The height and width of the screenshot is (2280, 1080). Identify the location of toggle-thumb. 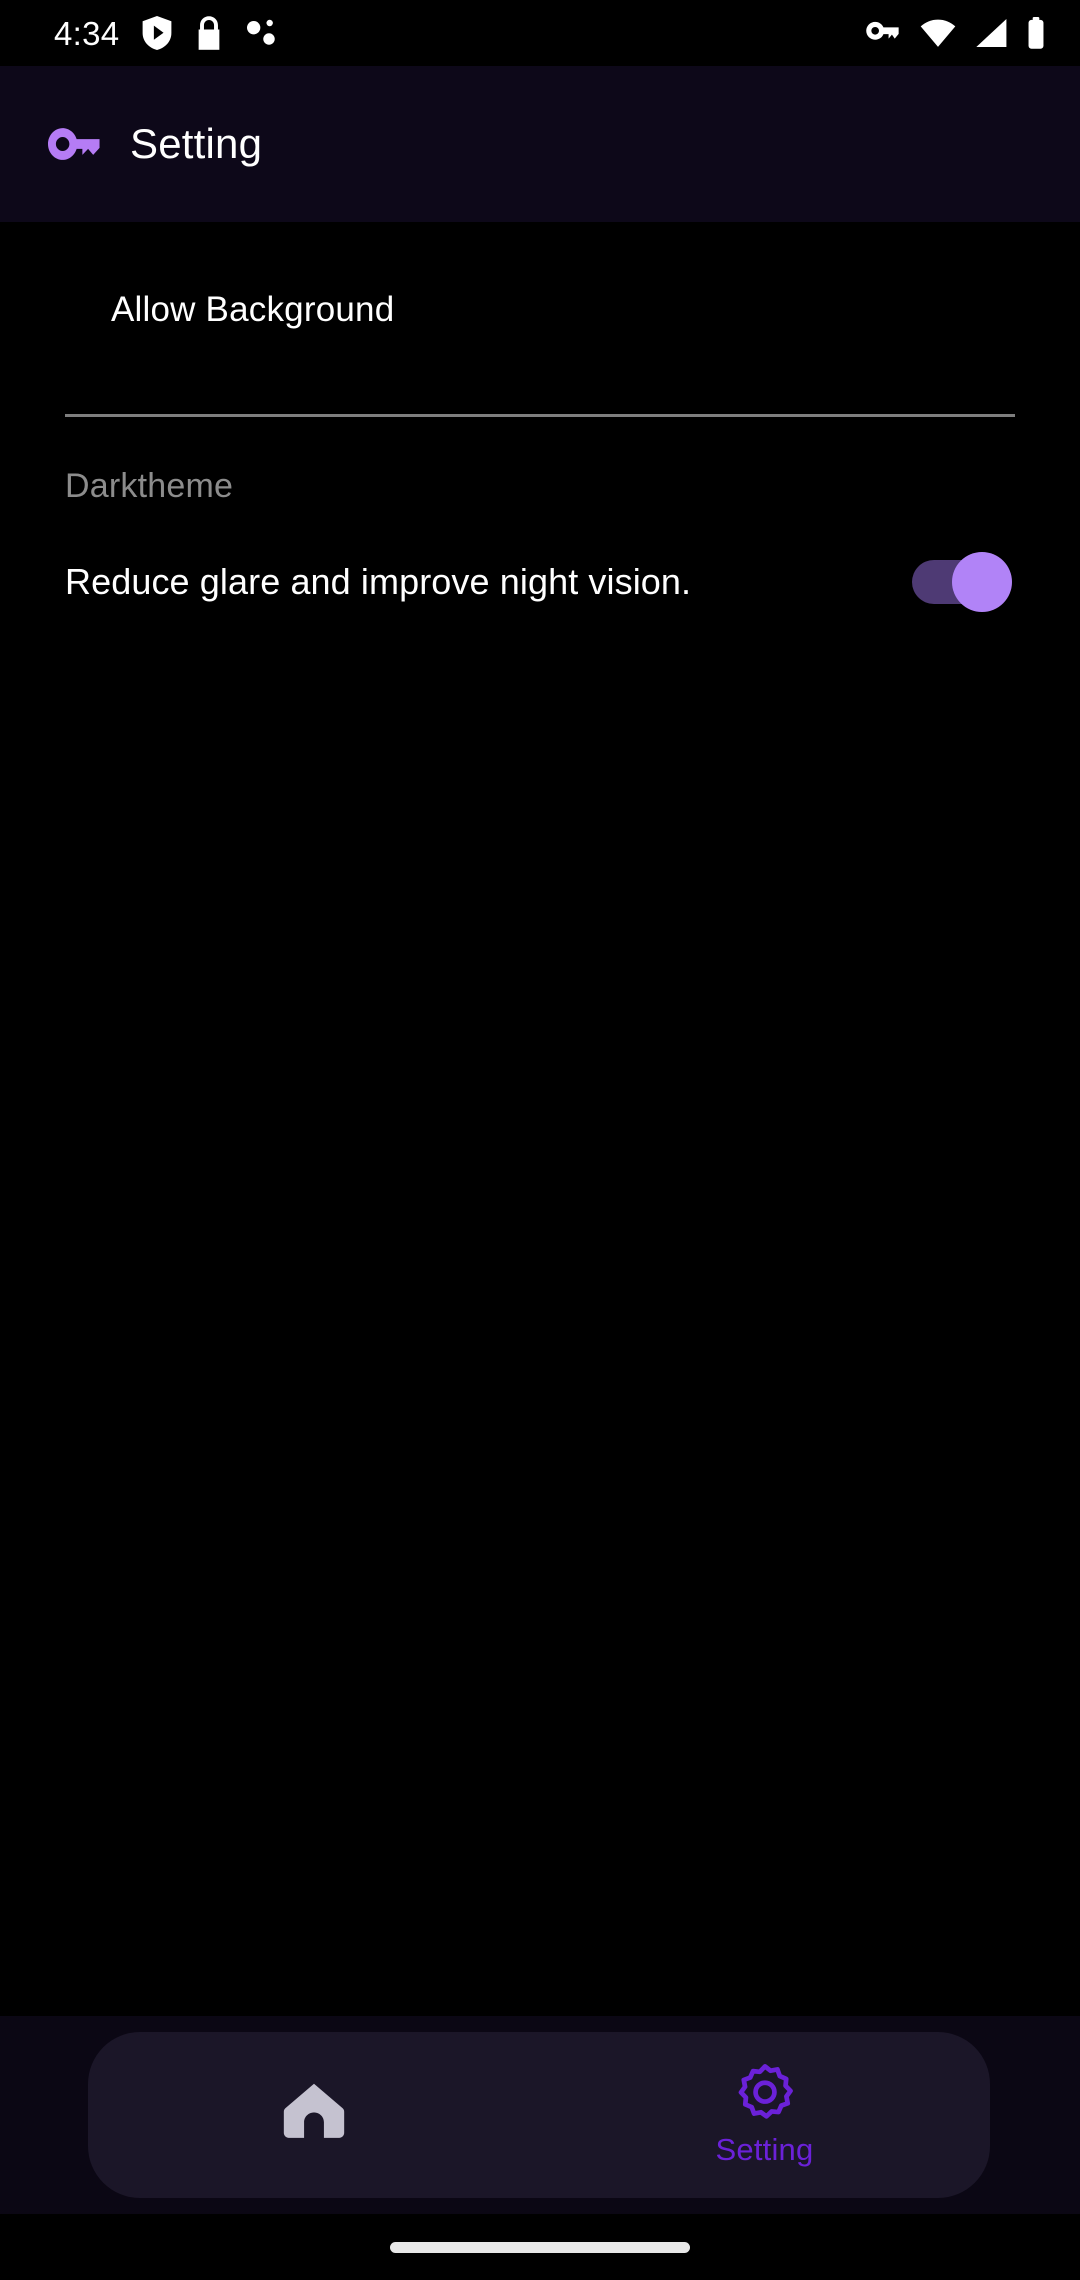
(982, 582).